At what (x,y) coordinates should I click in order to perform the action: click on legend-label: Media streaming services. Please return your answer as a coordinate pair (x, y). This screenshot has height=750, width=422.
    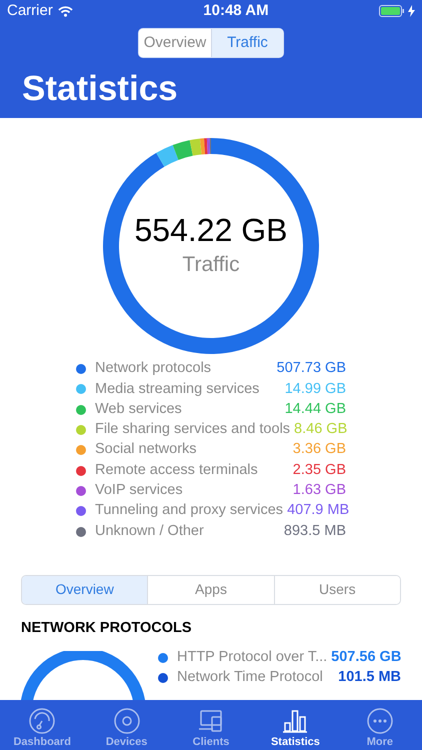
    Looking at the image, I should click on (177, 389).